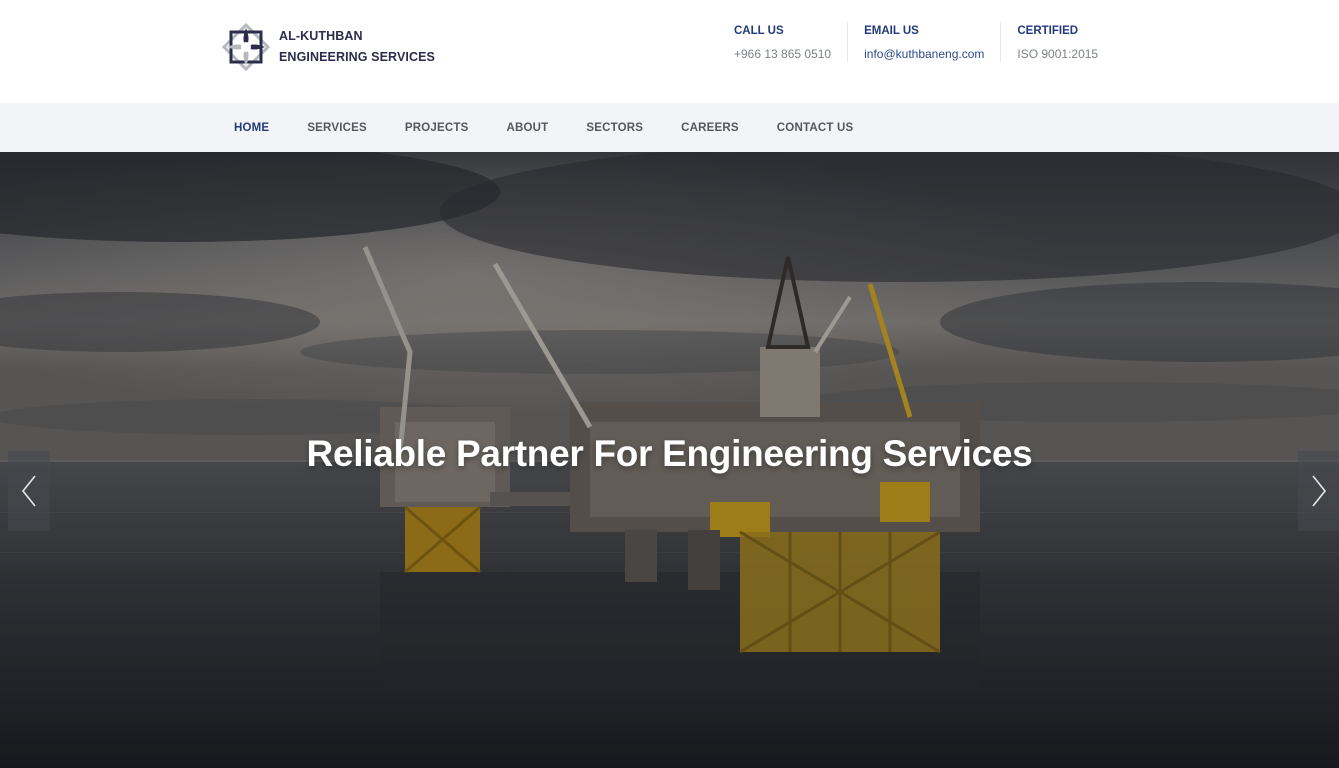 This screenshot has height=768, width=1339. I want to click on contact-certified-value: ISO 9001:2015, so click(1058, 54).